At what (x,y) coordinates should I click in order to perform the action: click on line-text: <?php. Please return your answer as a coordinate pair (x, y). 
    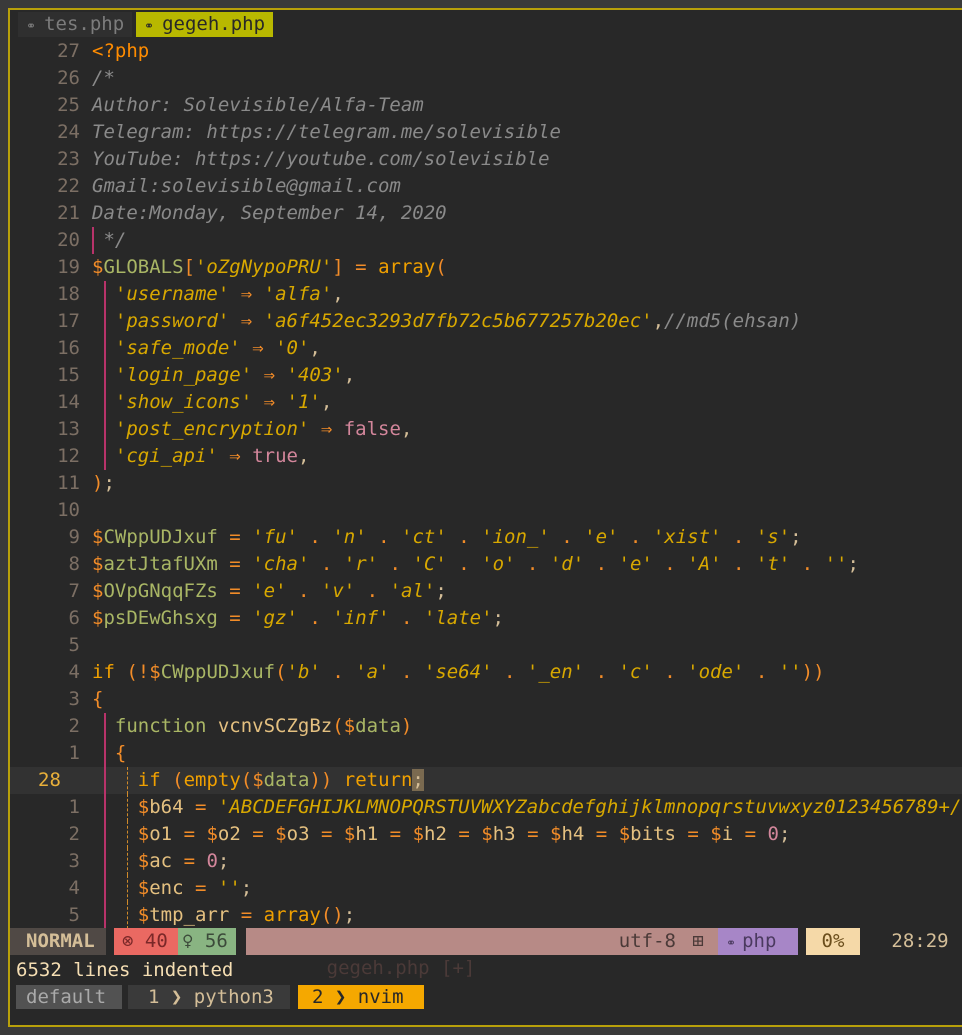
    Looking at the image, I should click on (121, 51).